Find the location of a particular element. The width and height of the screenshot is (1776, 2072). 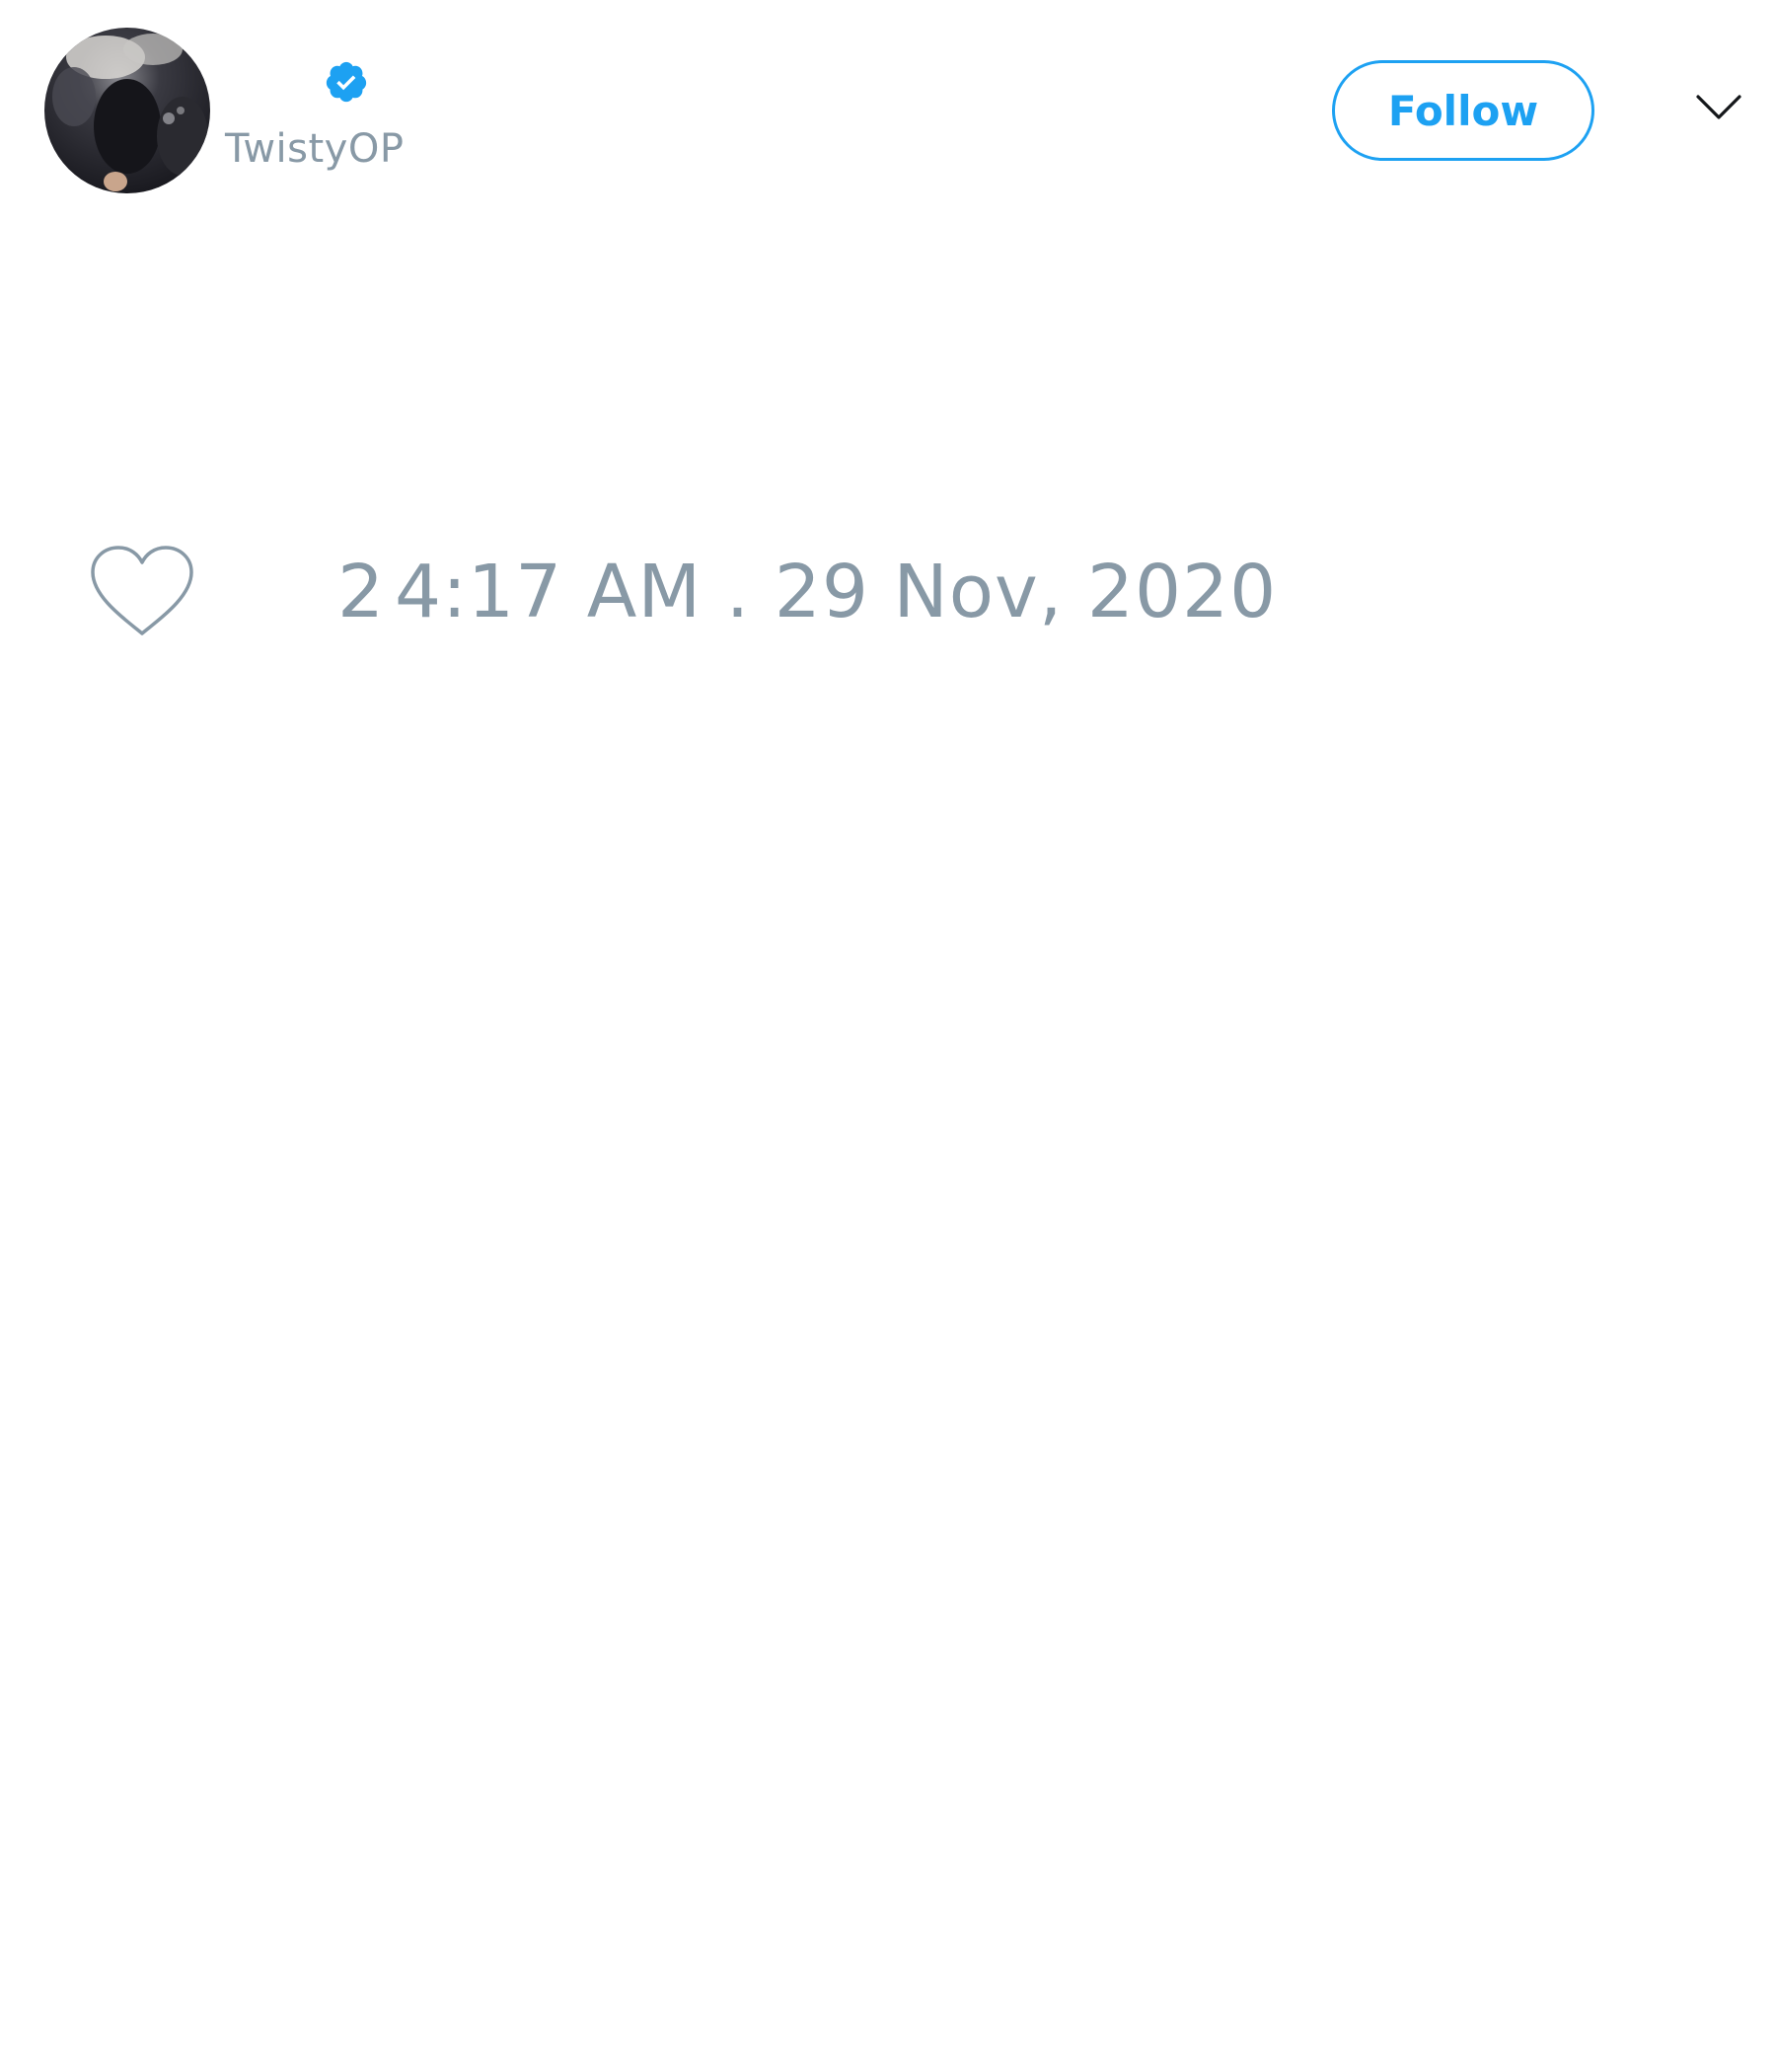

like-count: 2 is located at coordinates (361, 592).